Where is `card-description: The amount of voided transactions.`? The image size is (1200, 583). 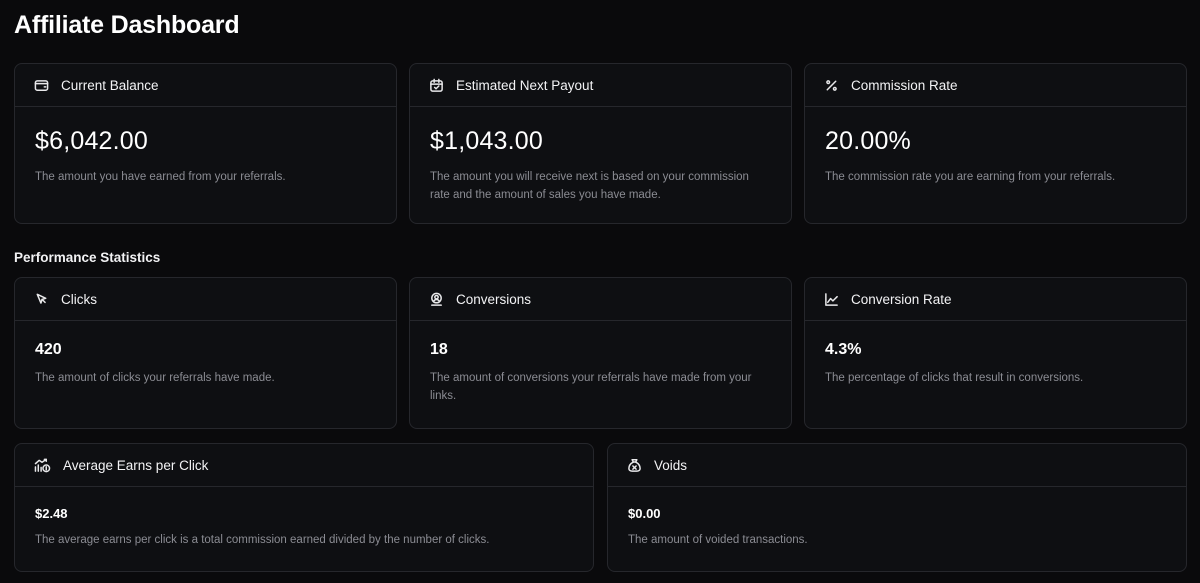
card-description: The amount of voided transactions. is located at coordinates (718, 540).